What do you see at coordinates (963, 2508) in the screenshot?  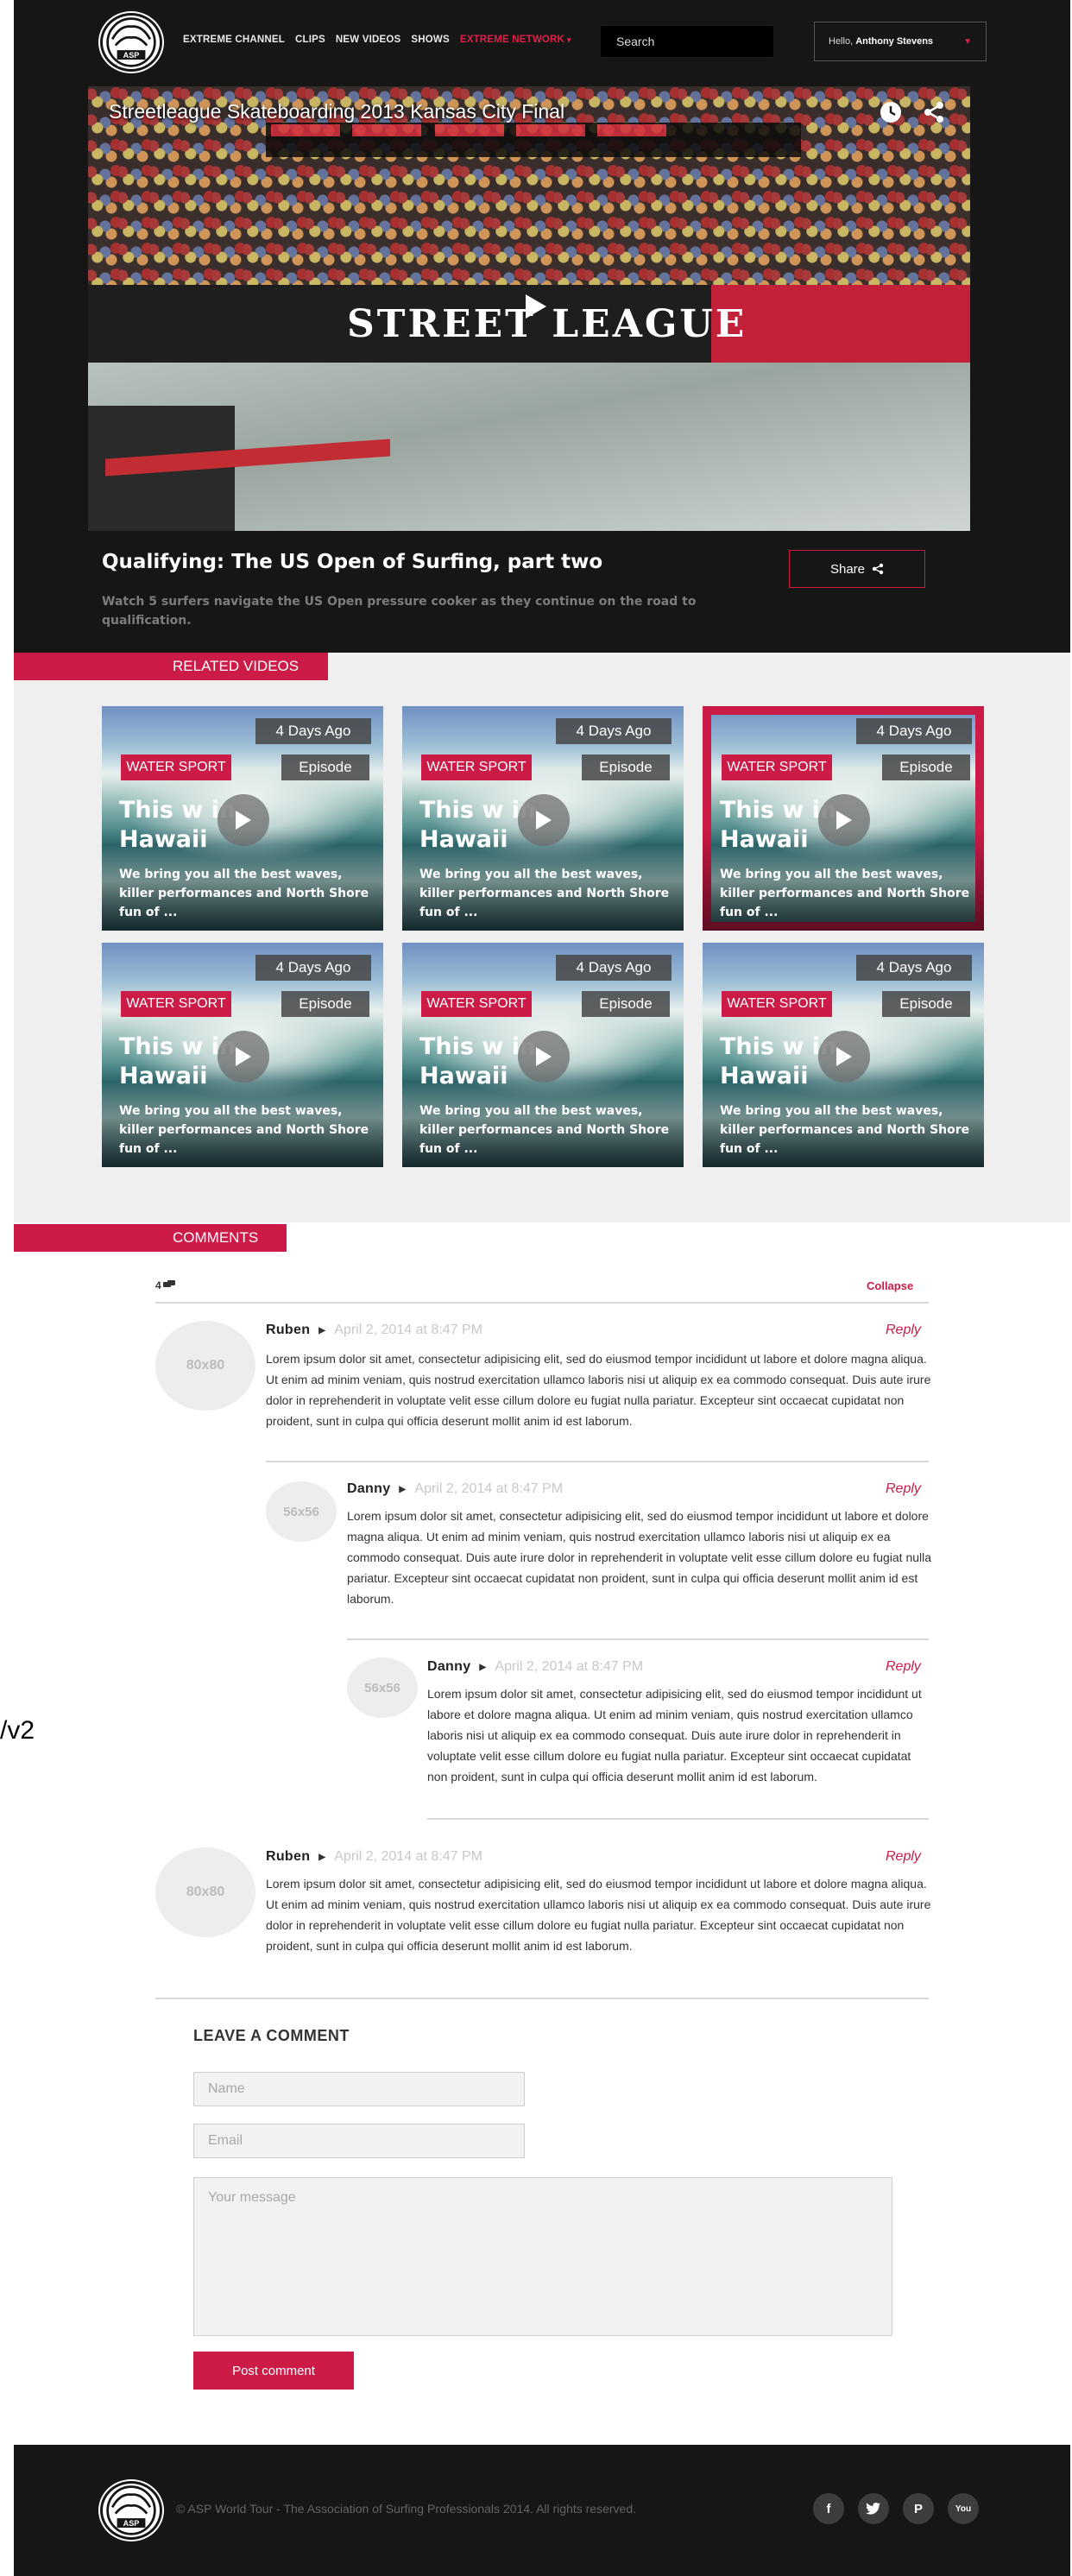 I see `youtube-icon: You` at bounding box center [963, 2508].